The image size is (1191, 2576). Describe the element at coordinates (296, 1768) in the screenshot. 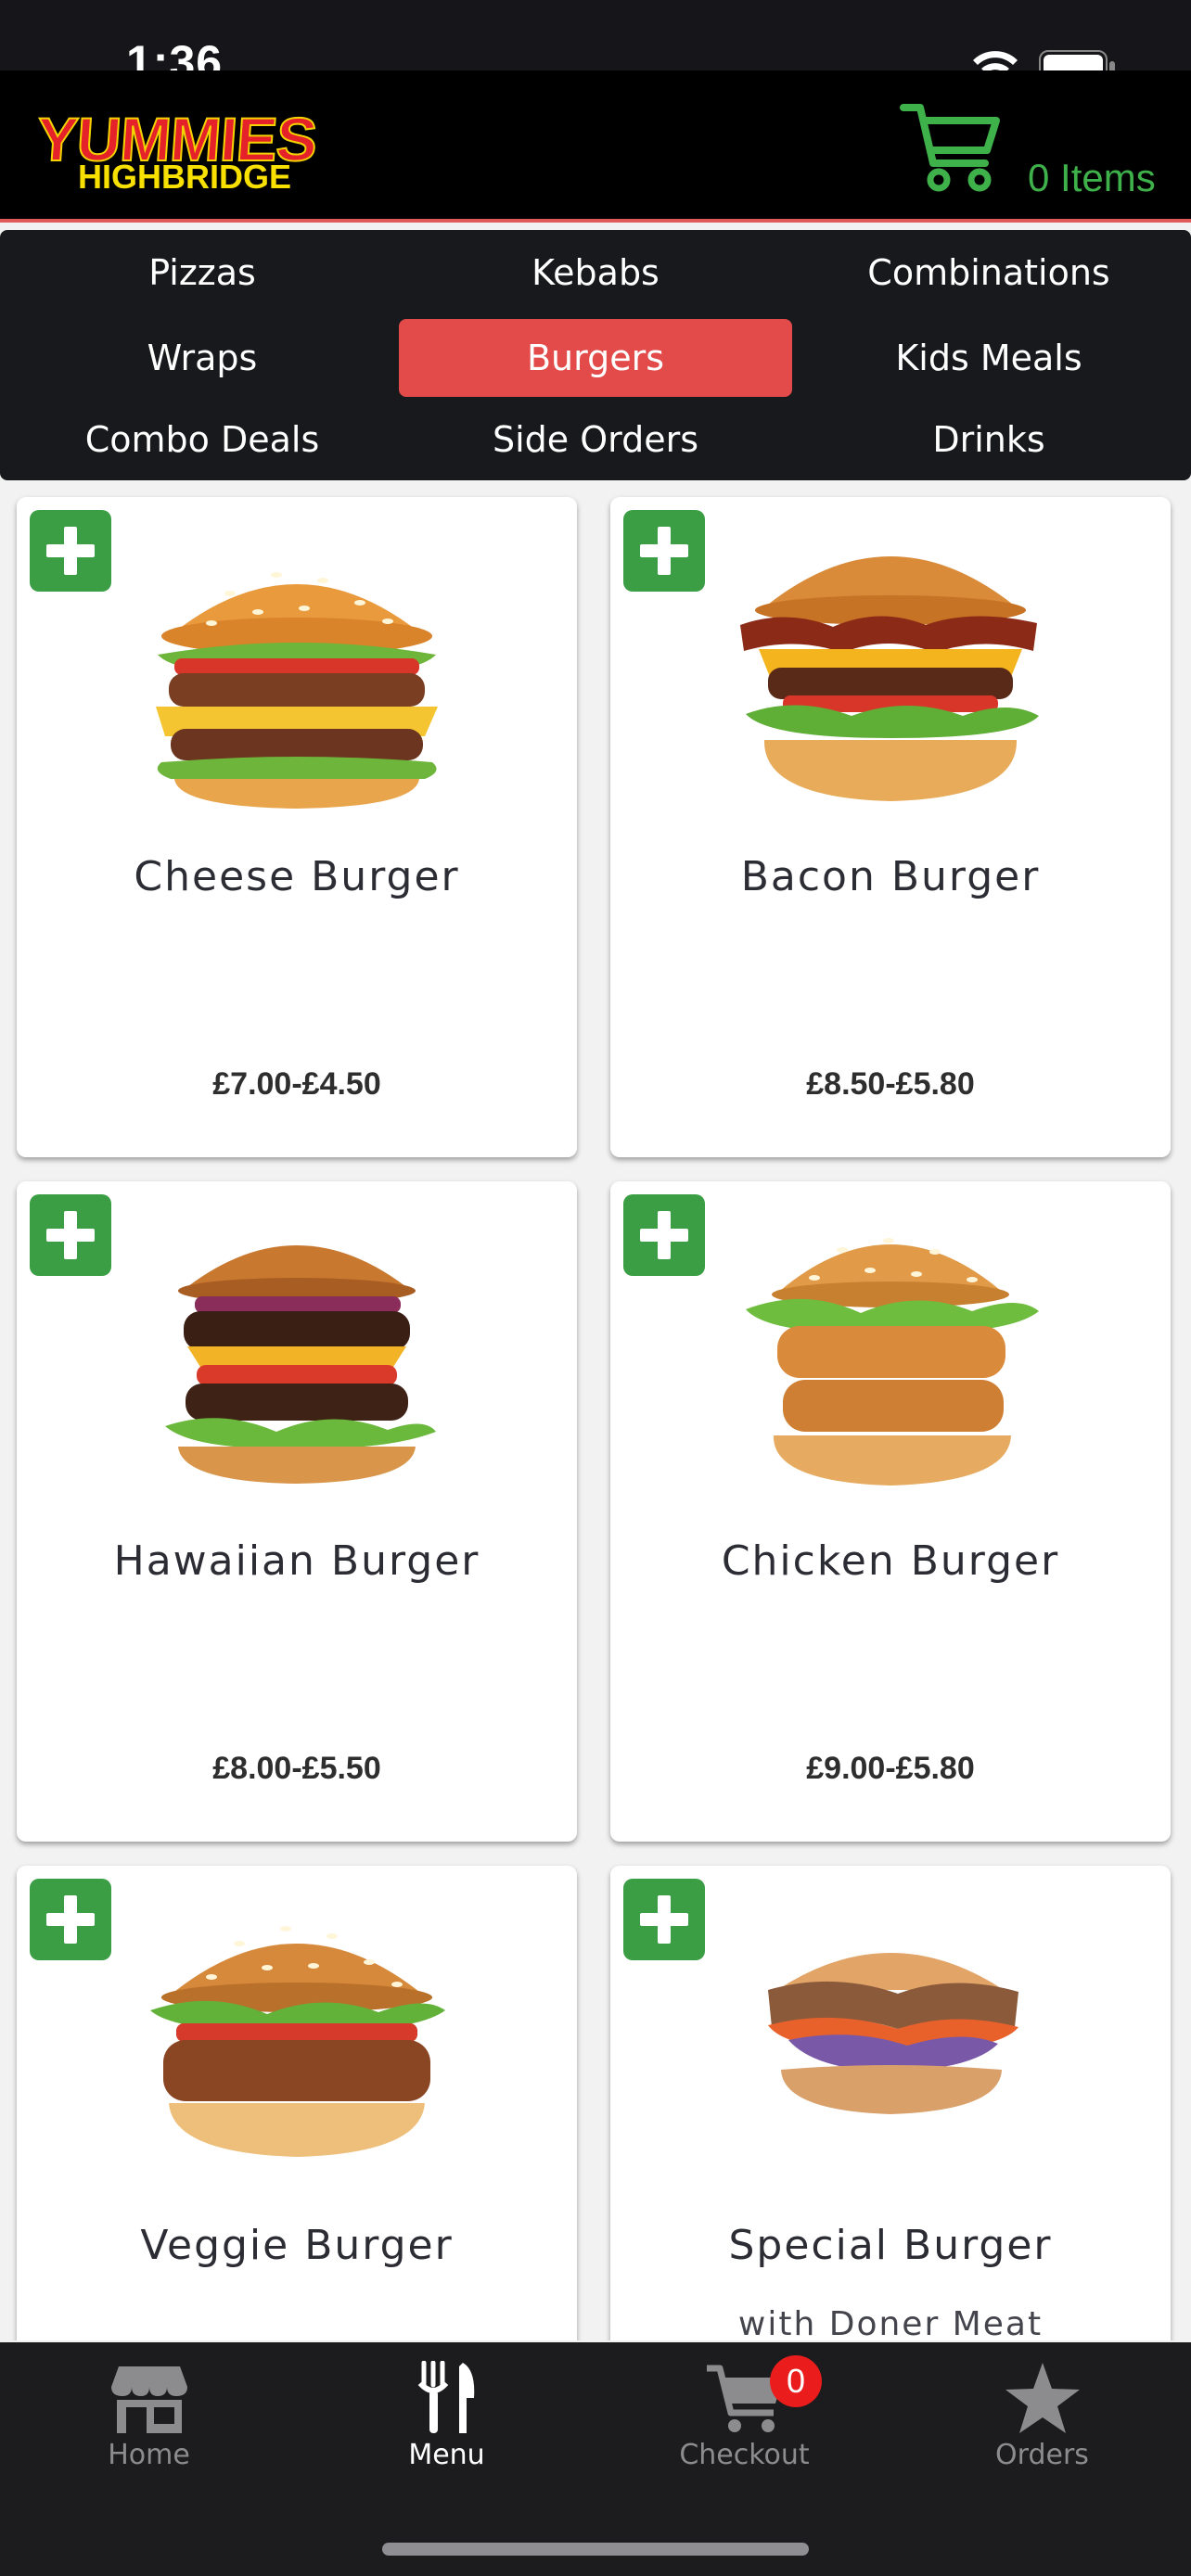

I see `product-price: £8.00-£5.50` at that location.